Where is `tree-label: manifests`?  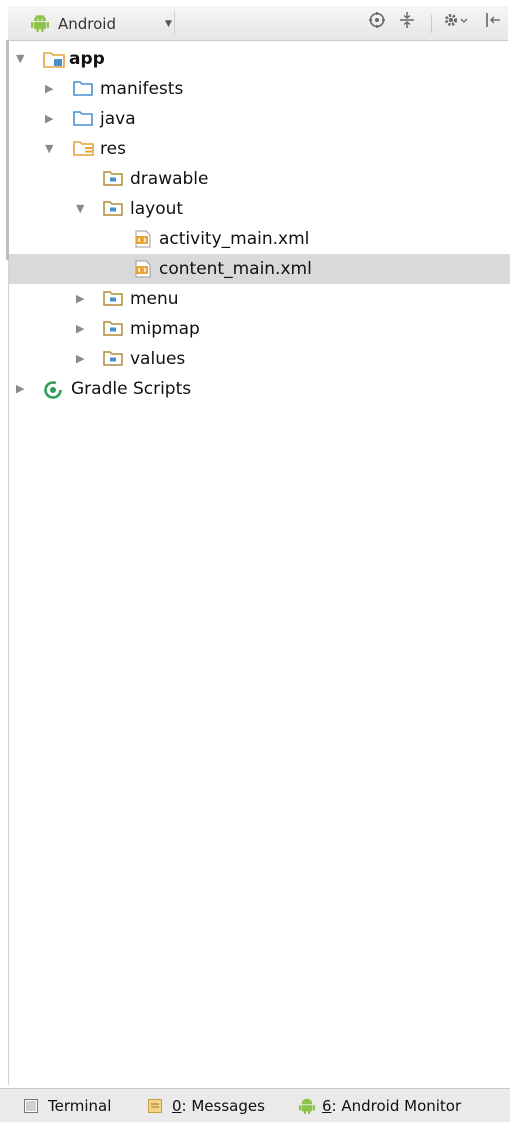 tree-label: manifests is located at coordinates (142, 89).